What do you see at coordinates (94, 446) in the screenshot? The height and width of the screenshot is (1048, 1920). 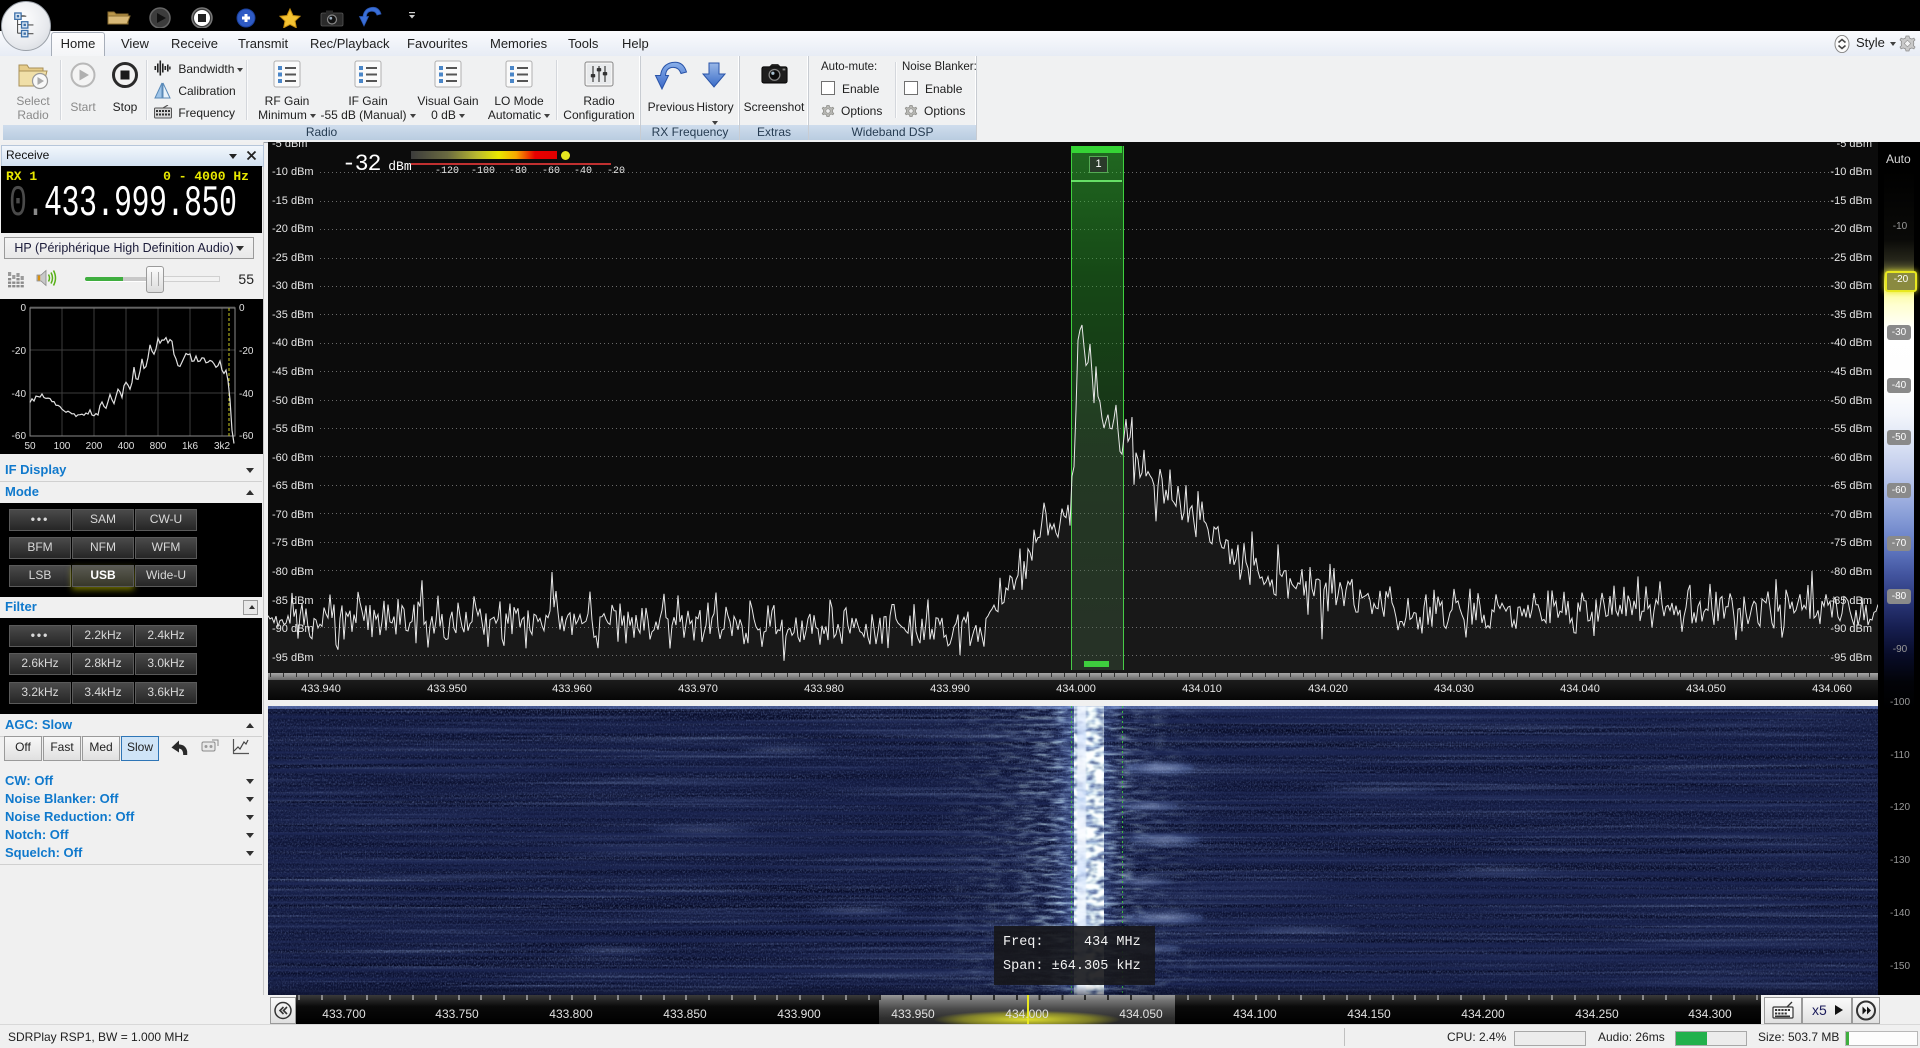 I see `svg-text: 200` at bounding box center [94, 446].